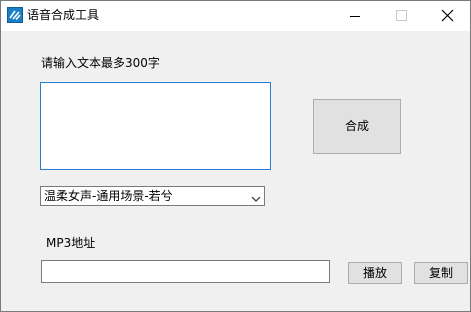  I want to click on voice-select: 温柔女声-通用场景-若兮, so click(152, 196).